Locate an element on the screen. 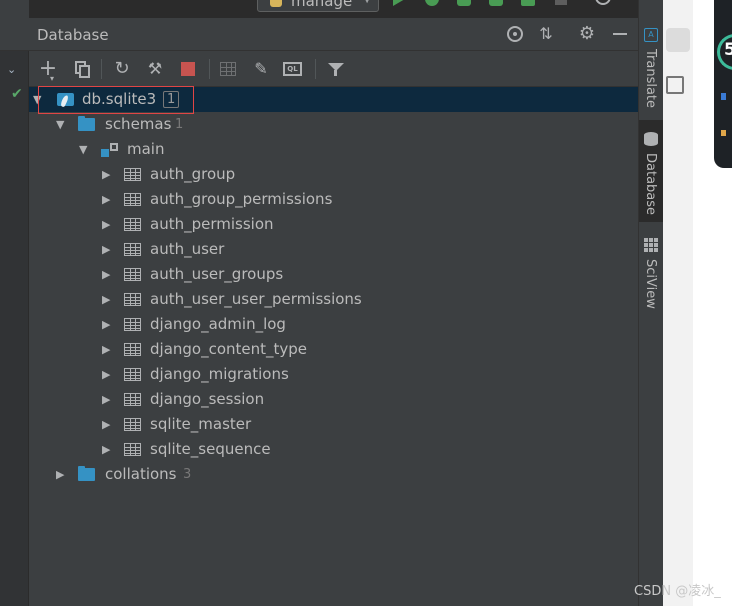  tab-sciview: SciView is located at coordinates (651, 272).